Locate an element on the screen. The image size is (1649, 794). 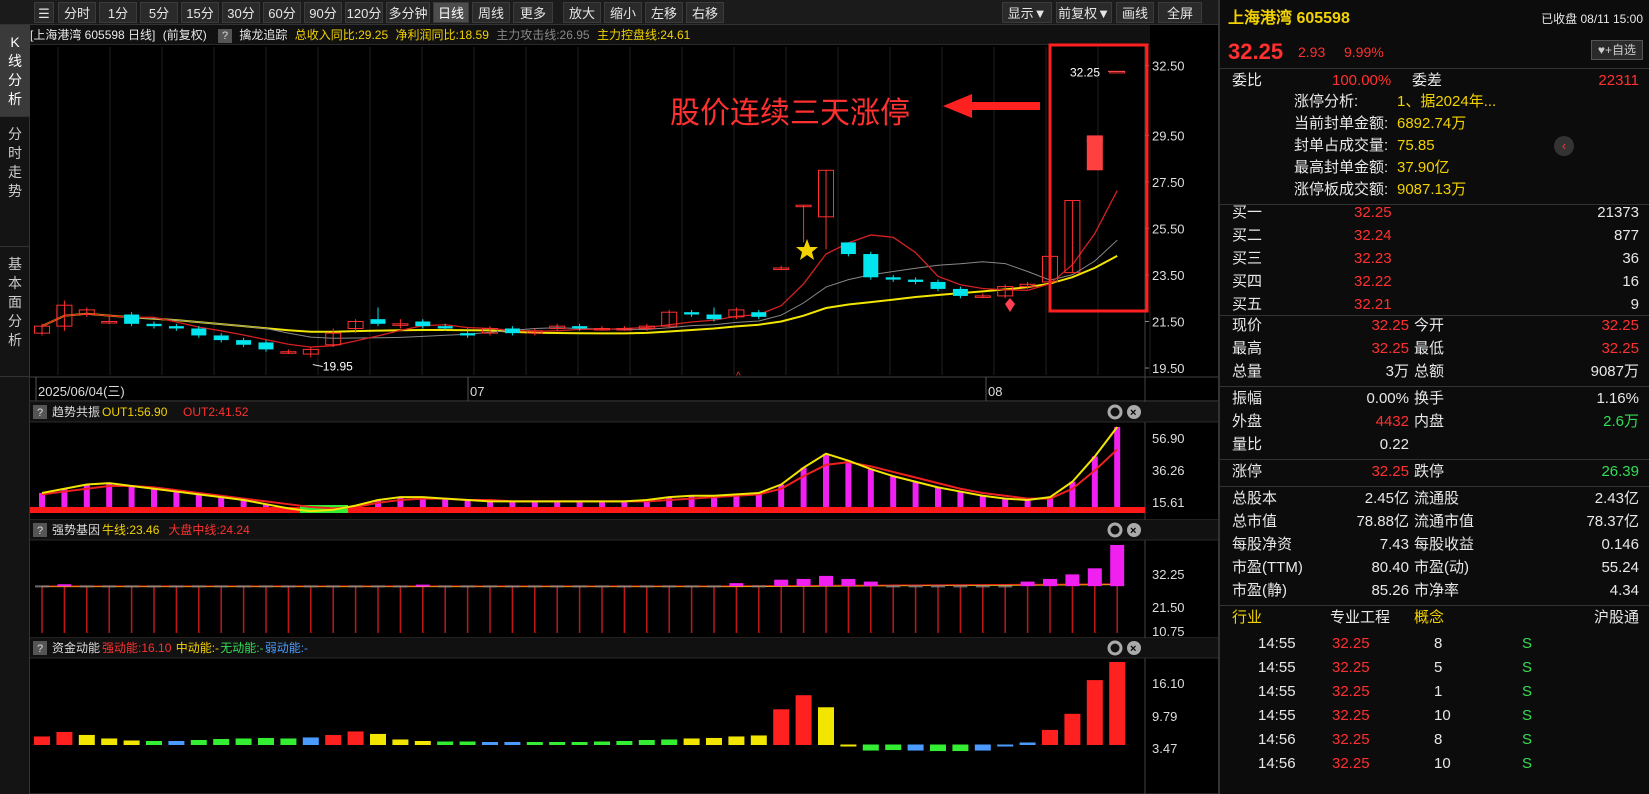
side-tab: 基本面分析 is located at coordinates (15, 312).